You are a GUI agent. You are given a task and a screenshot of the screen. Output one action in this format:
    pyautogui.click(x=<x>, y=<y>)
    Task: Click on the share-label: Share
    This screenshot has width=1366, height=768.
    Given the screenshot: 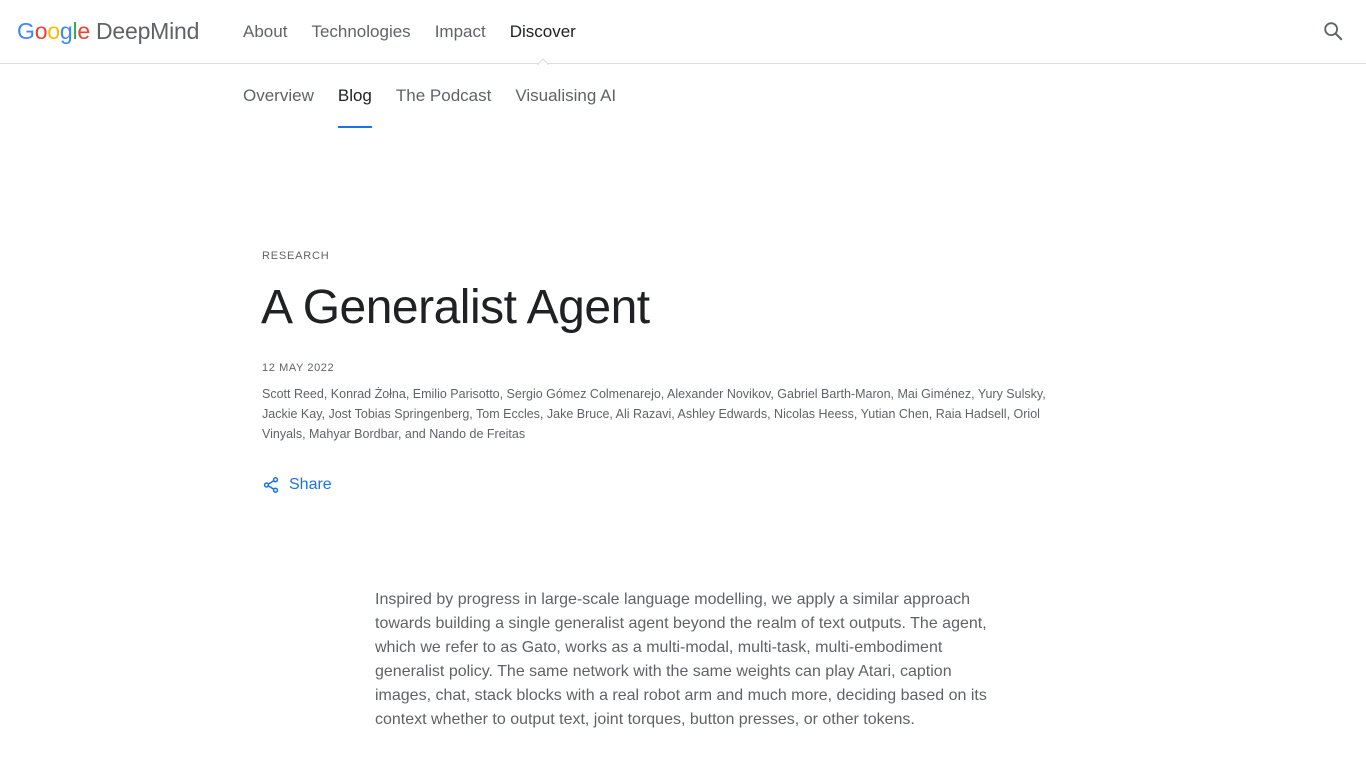 What is the action you would take?
    pyautogui.click(x=310, y=484)
    